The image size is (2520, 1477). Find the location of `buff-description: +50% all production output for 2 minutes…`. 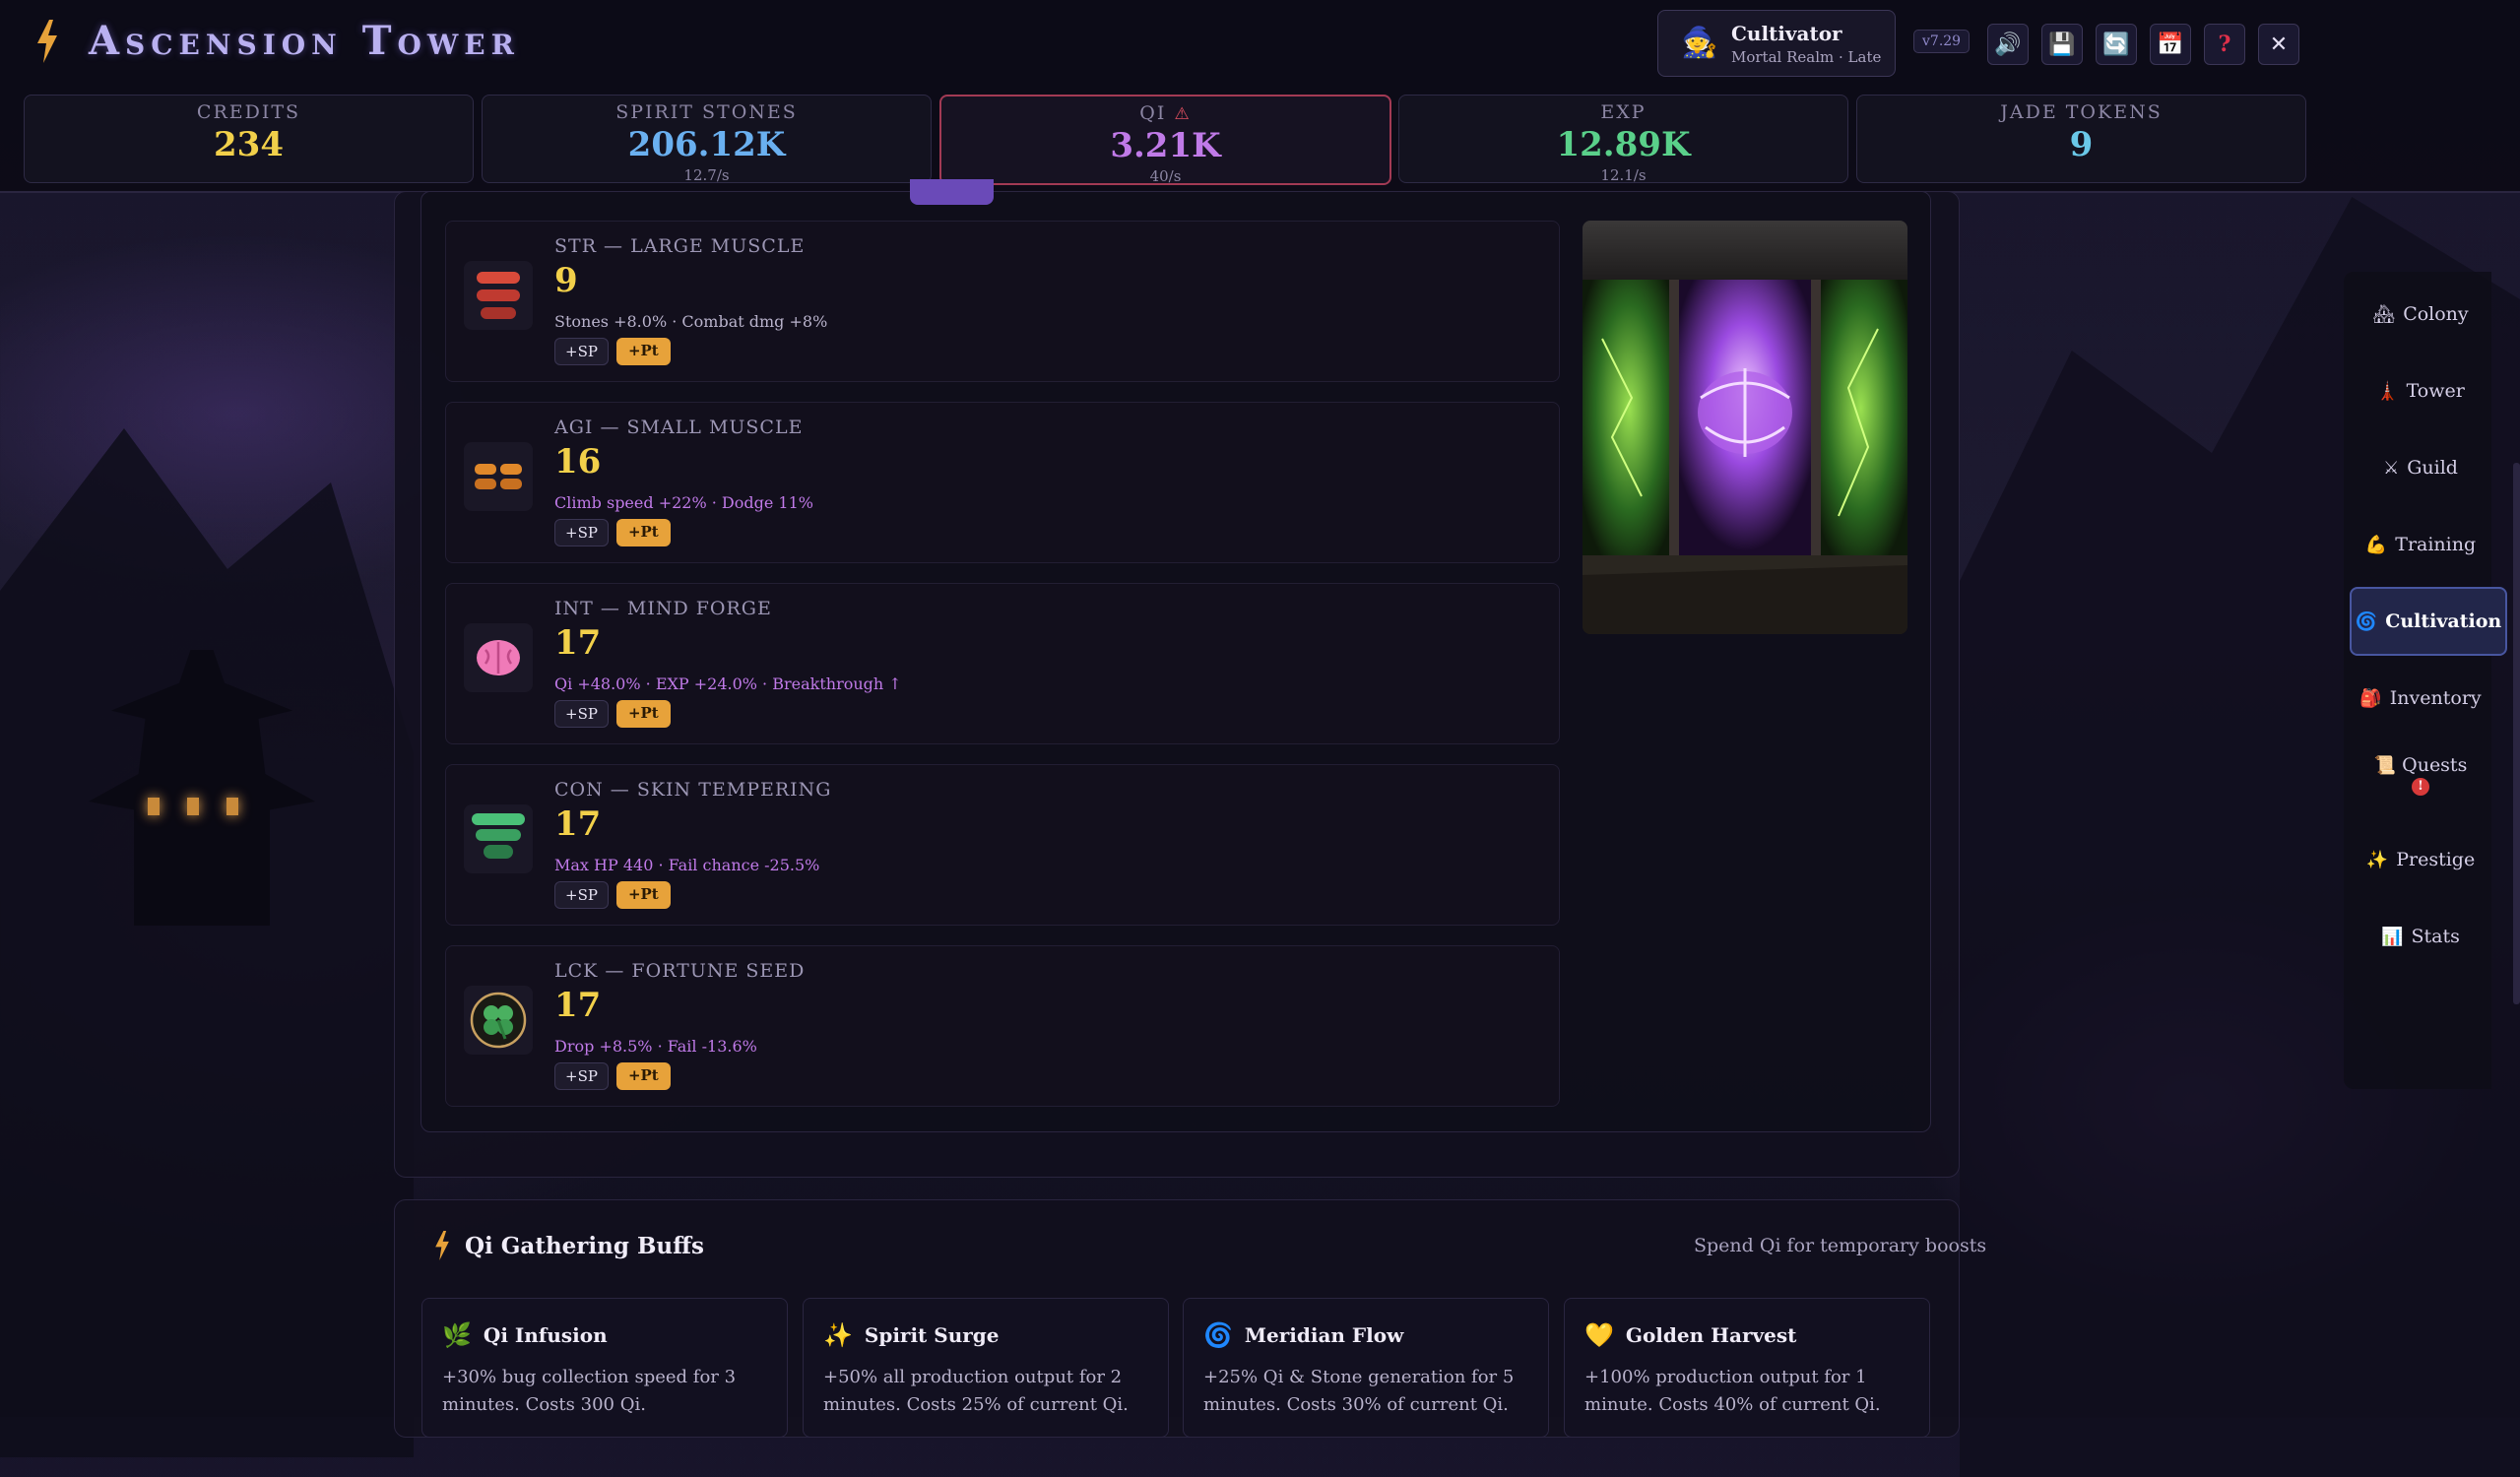

buff-description: +50% all production output for 2 minutes… is located at coordinates (976, 1391).